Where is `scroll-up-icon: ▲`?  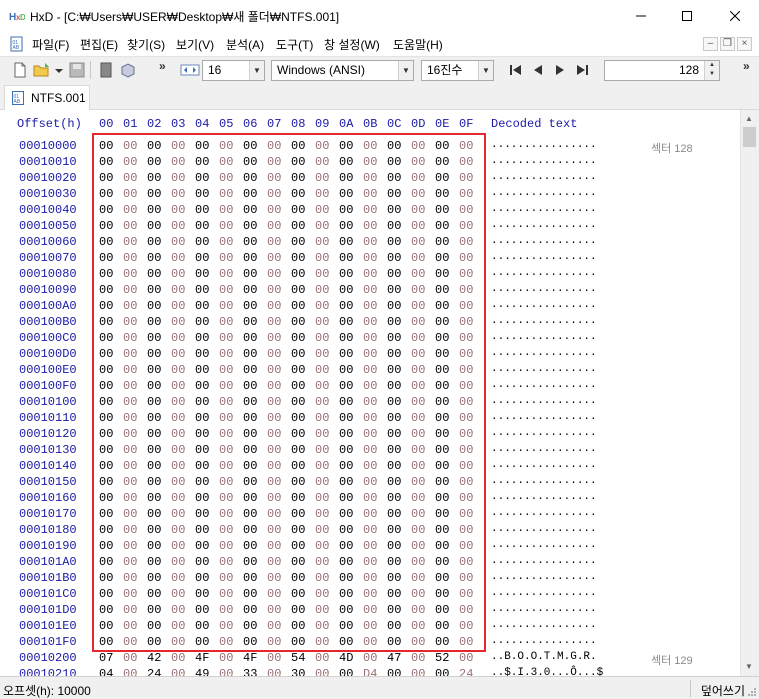
scroll-up-icon: ▲ is located at coordinates (749, 118).